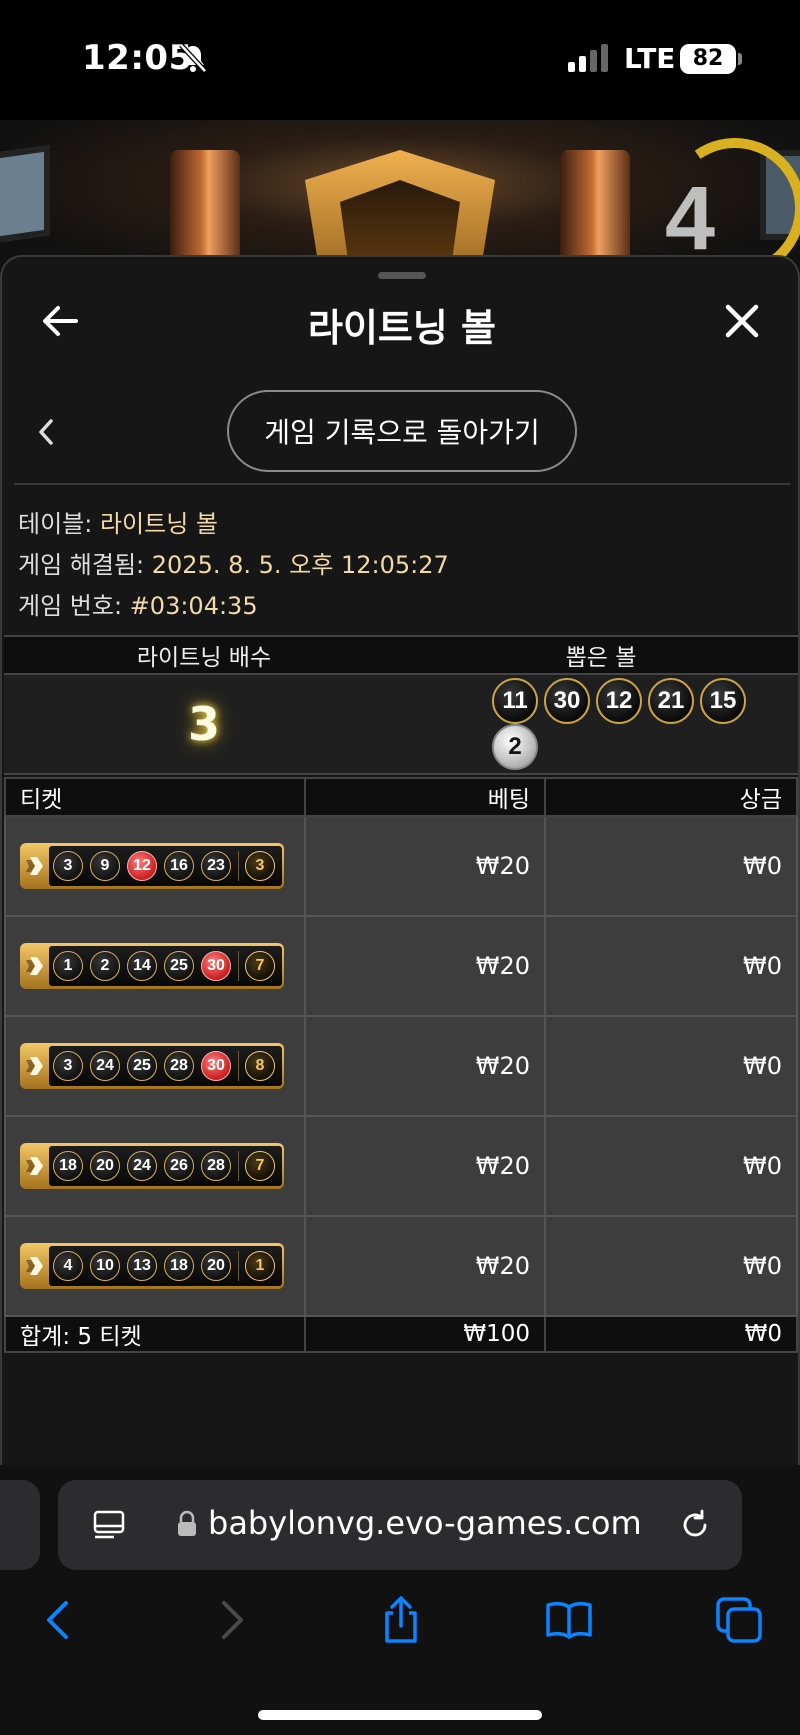 This screenshot has width=800, height=1735. I want to click on info-game-number: 게임 번호: #03:04:35, so click(138, 603).